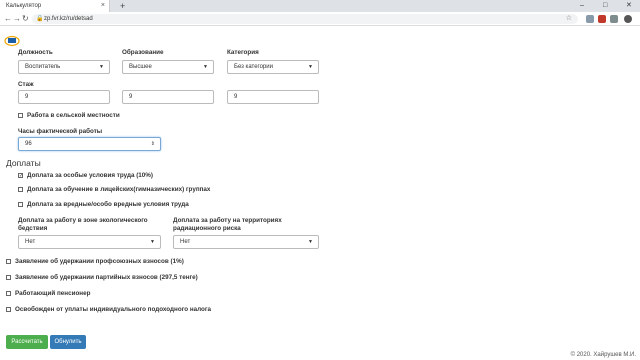  Describe the element at coordinates (140, 67) in the screenshot. I see `education-value: Высшее` at that location.